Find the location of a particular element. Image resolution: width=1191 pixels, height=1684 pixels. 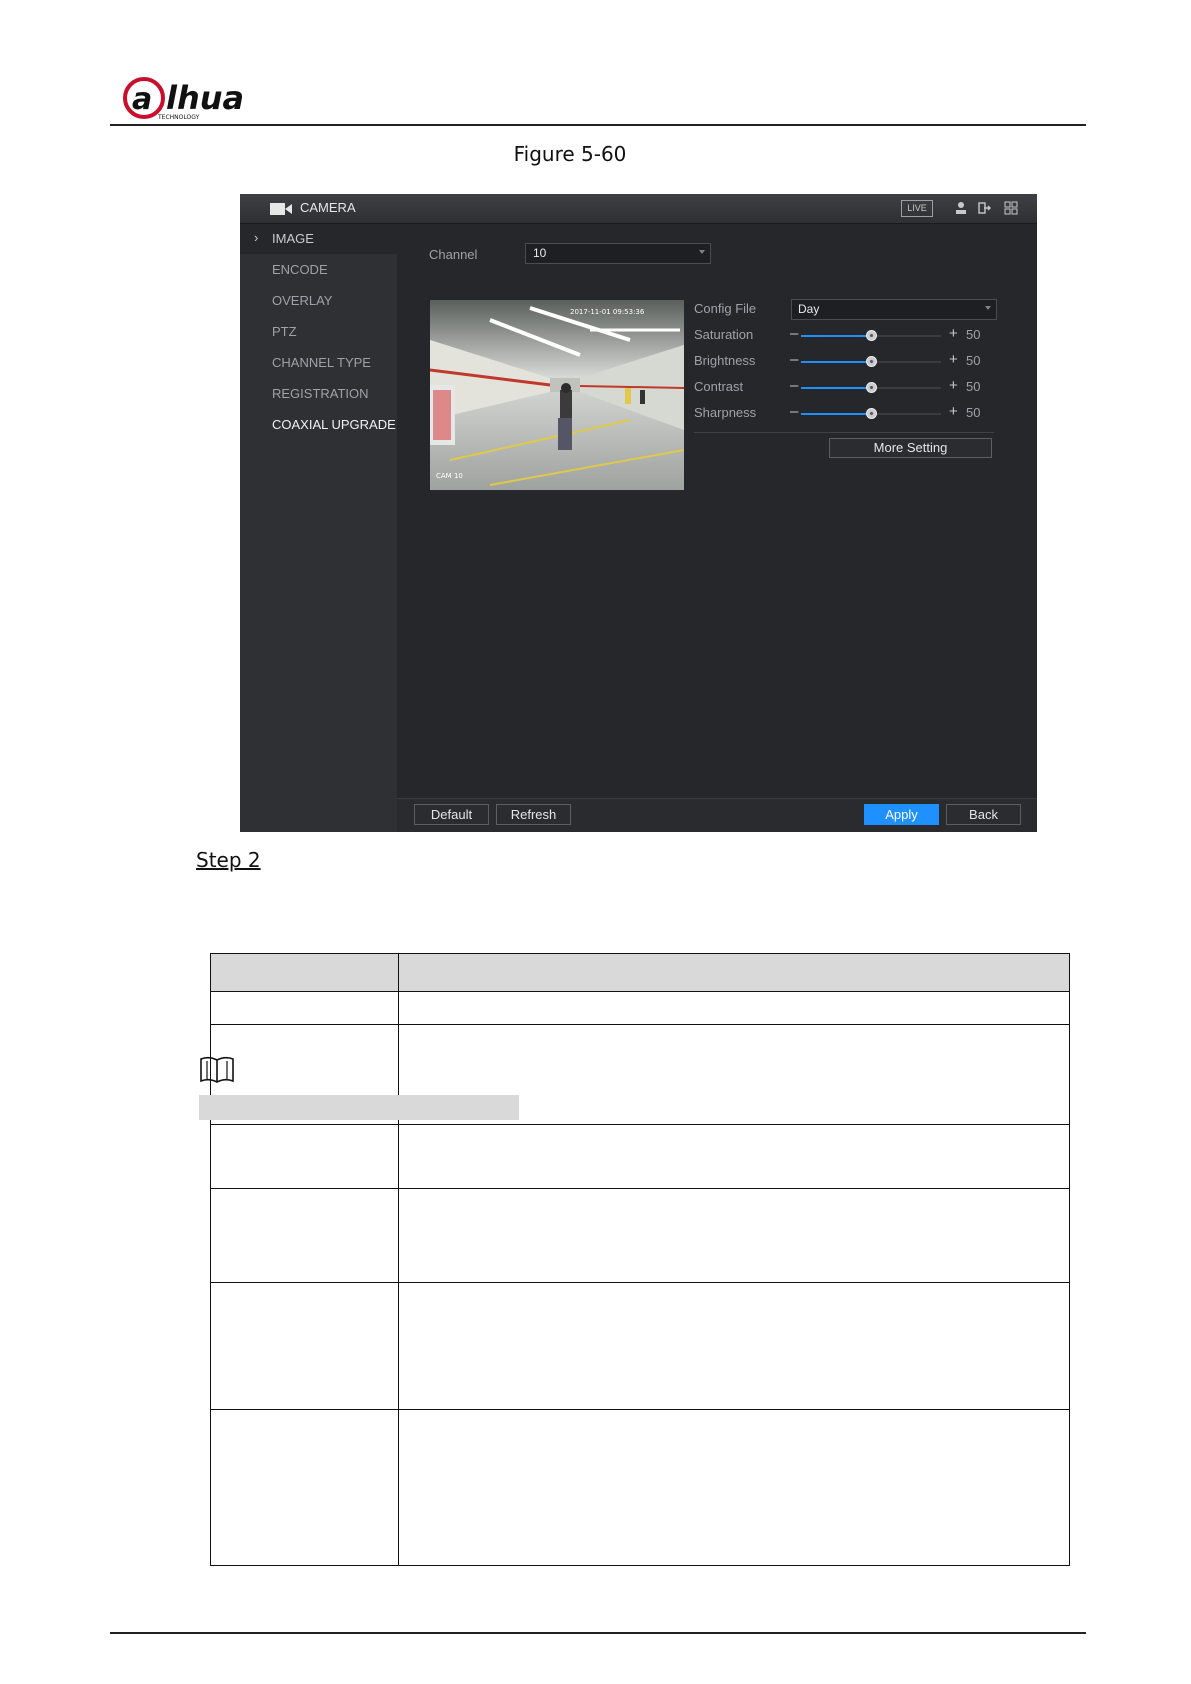

svg-text: lhua is located at coordinates (205, 98).